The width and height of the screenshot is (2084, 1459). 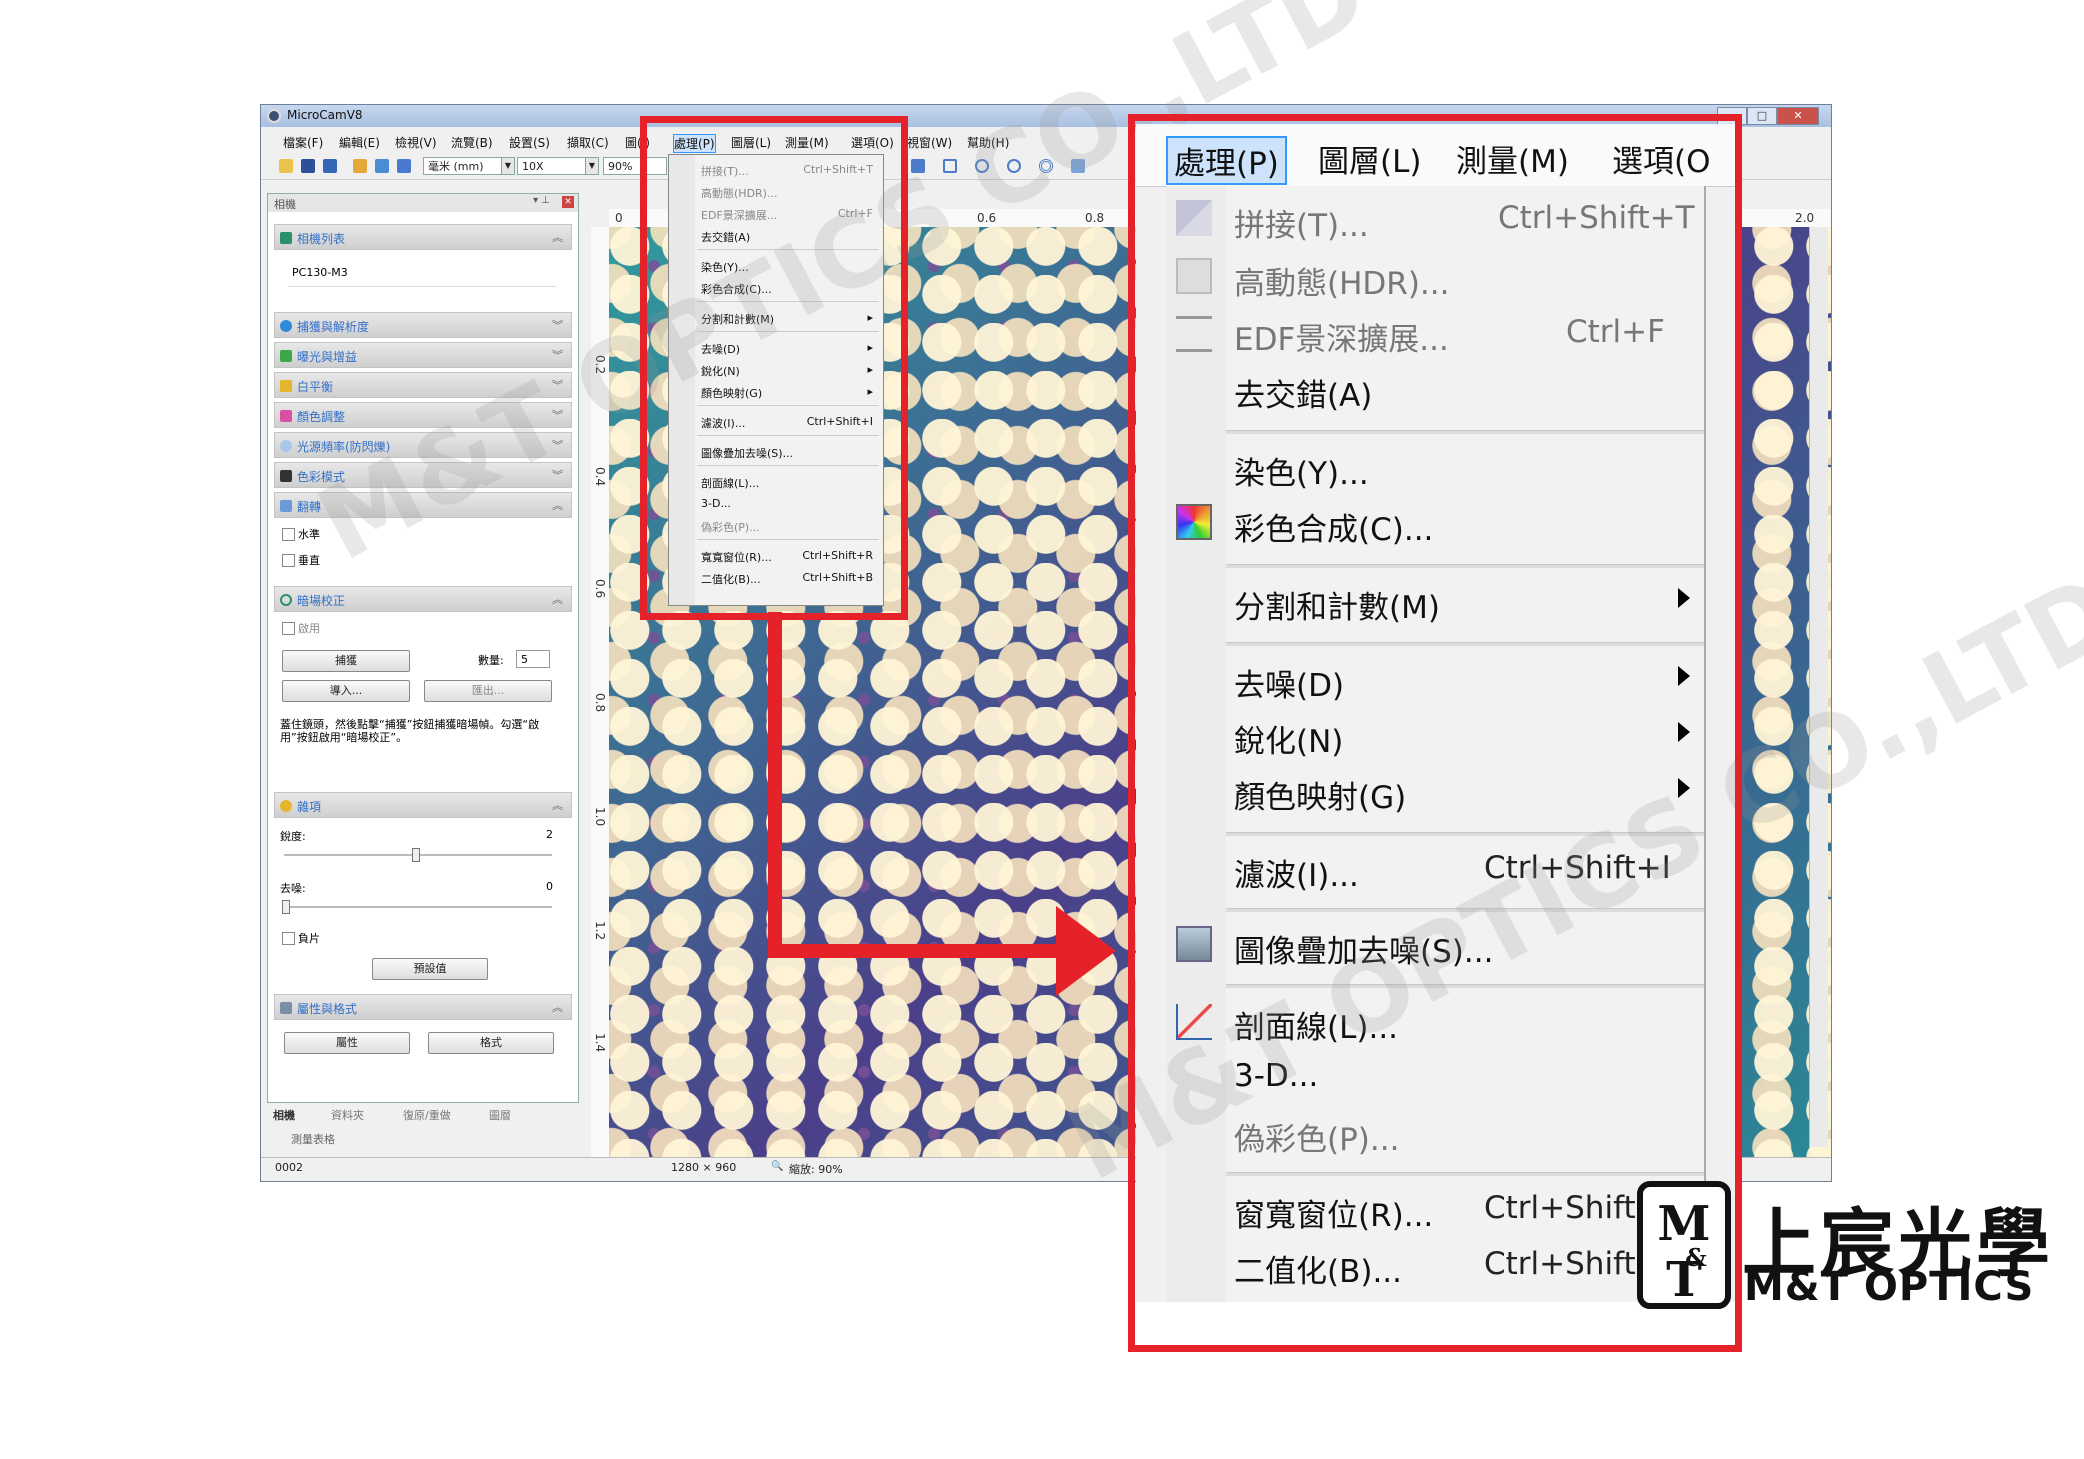 What do you see at coordinates (541, 200) in the screenshot?
I see `pin-icon: ▾ ⊥` at bounding box center [541, 200].